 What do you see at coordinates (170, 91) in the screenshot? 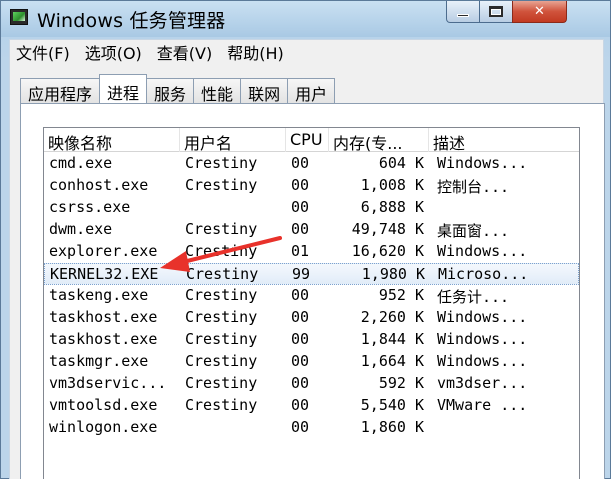
I see `tab-2: 服务` at bounding box center [170, 91].